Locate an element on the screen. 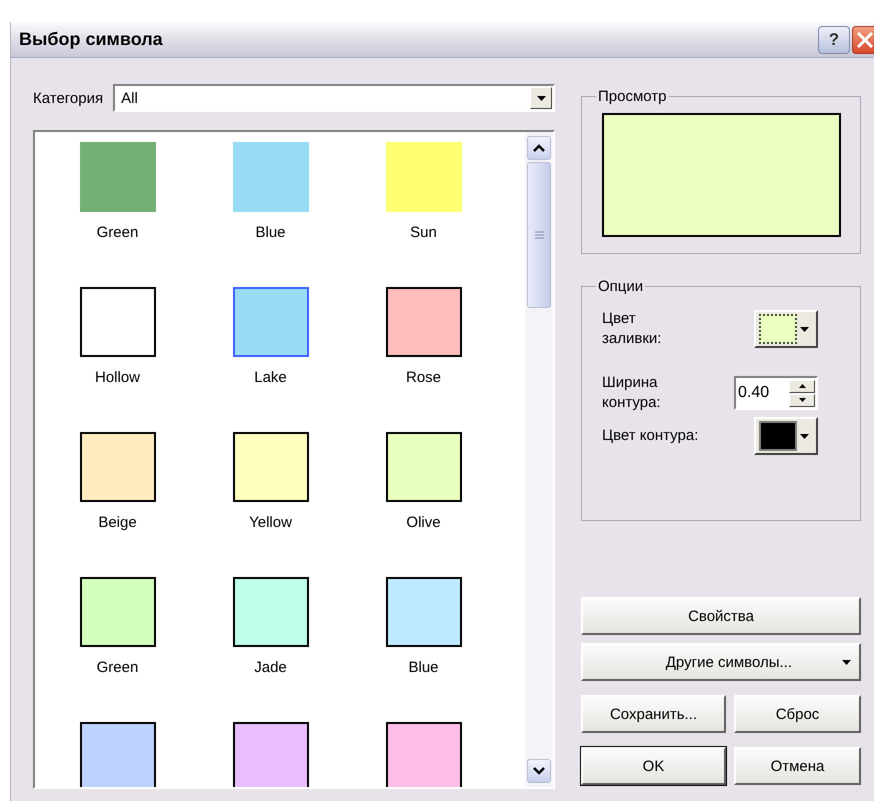 This screenshot has height=801, width=874. scroll-down-button is located at coordinates (539, 771).